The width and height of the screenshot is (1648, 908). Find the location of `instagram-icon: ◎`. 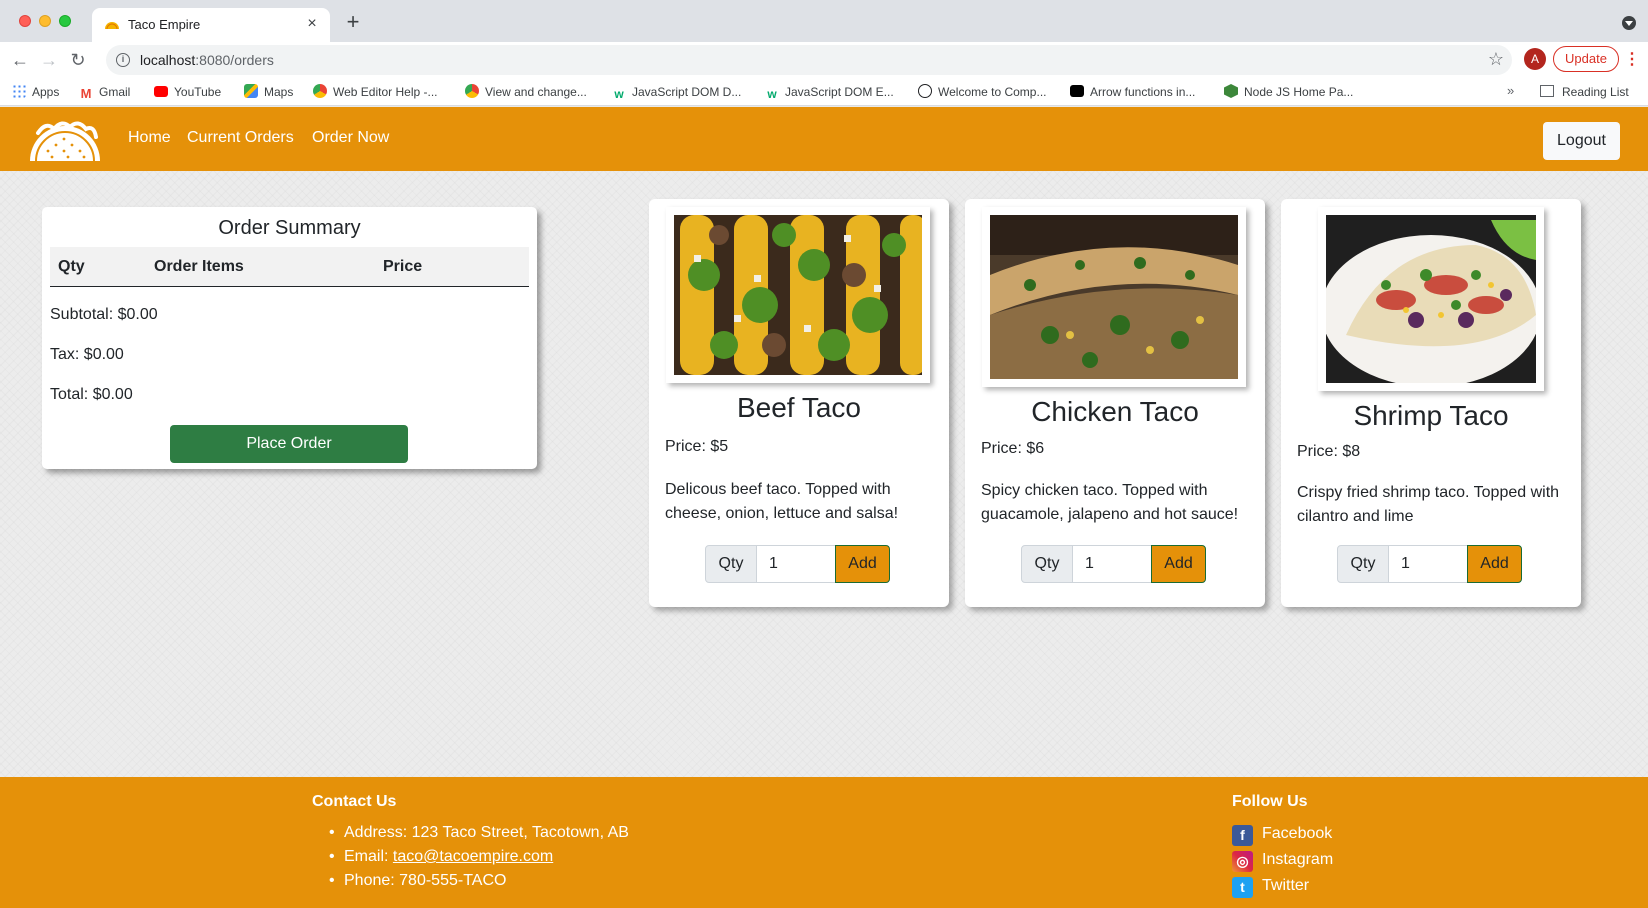

instagram-icon: ◎ is located at coordinates (1242, 861).